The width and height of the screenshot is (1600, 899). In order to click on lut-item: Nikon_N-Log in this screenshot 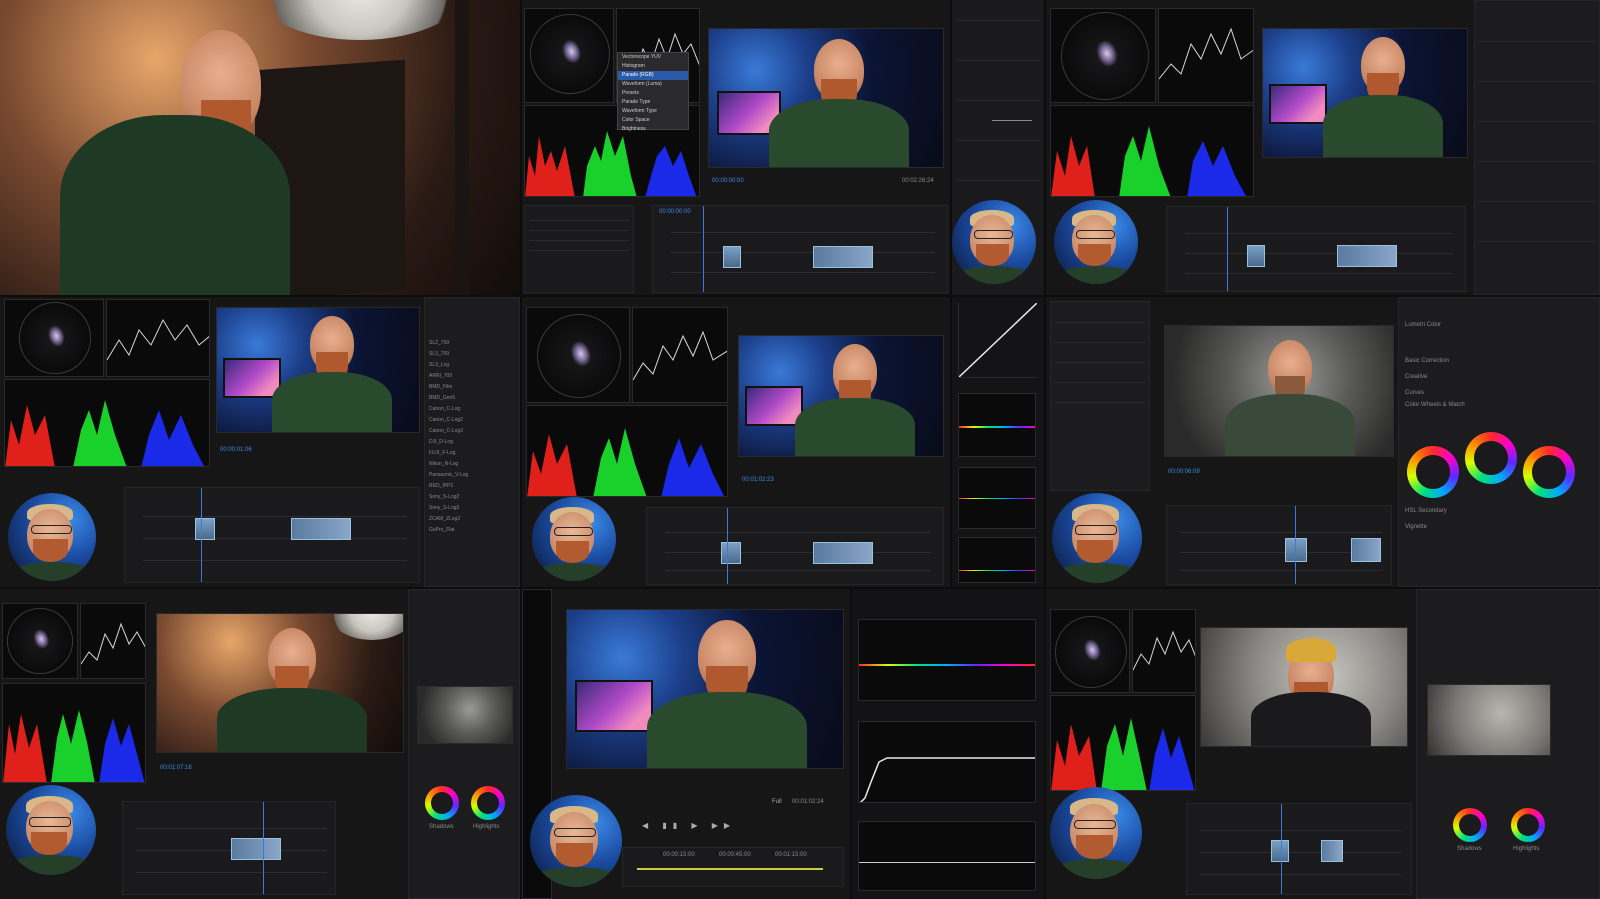, I will do `click(472, 464)`.